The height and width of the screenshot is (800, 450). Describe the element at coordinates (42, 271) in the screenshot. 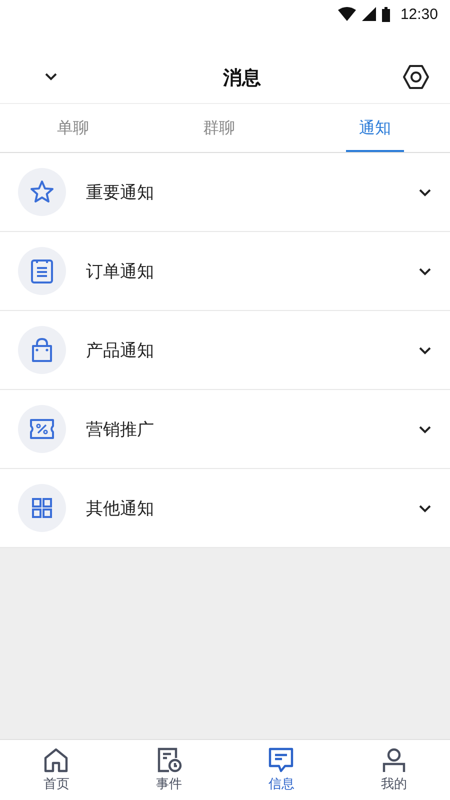

I see `clipboard-icon` at that location.